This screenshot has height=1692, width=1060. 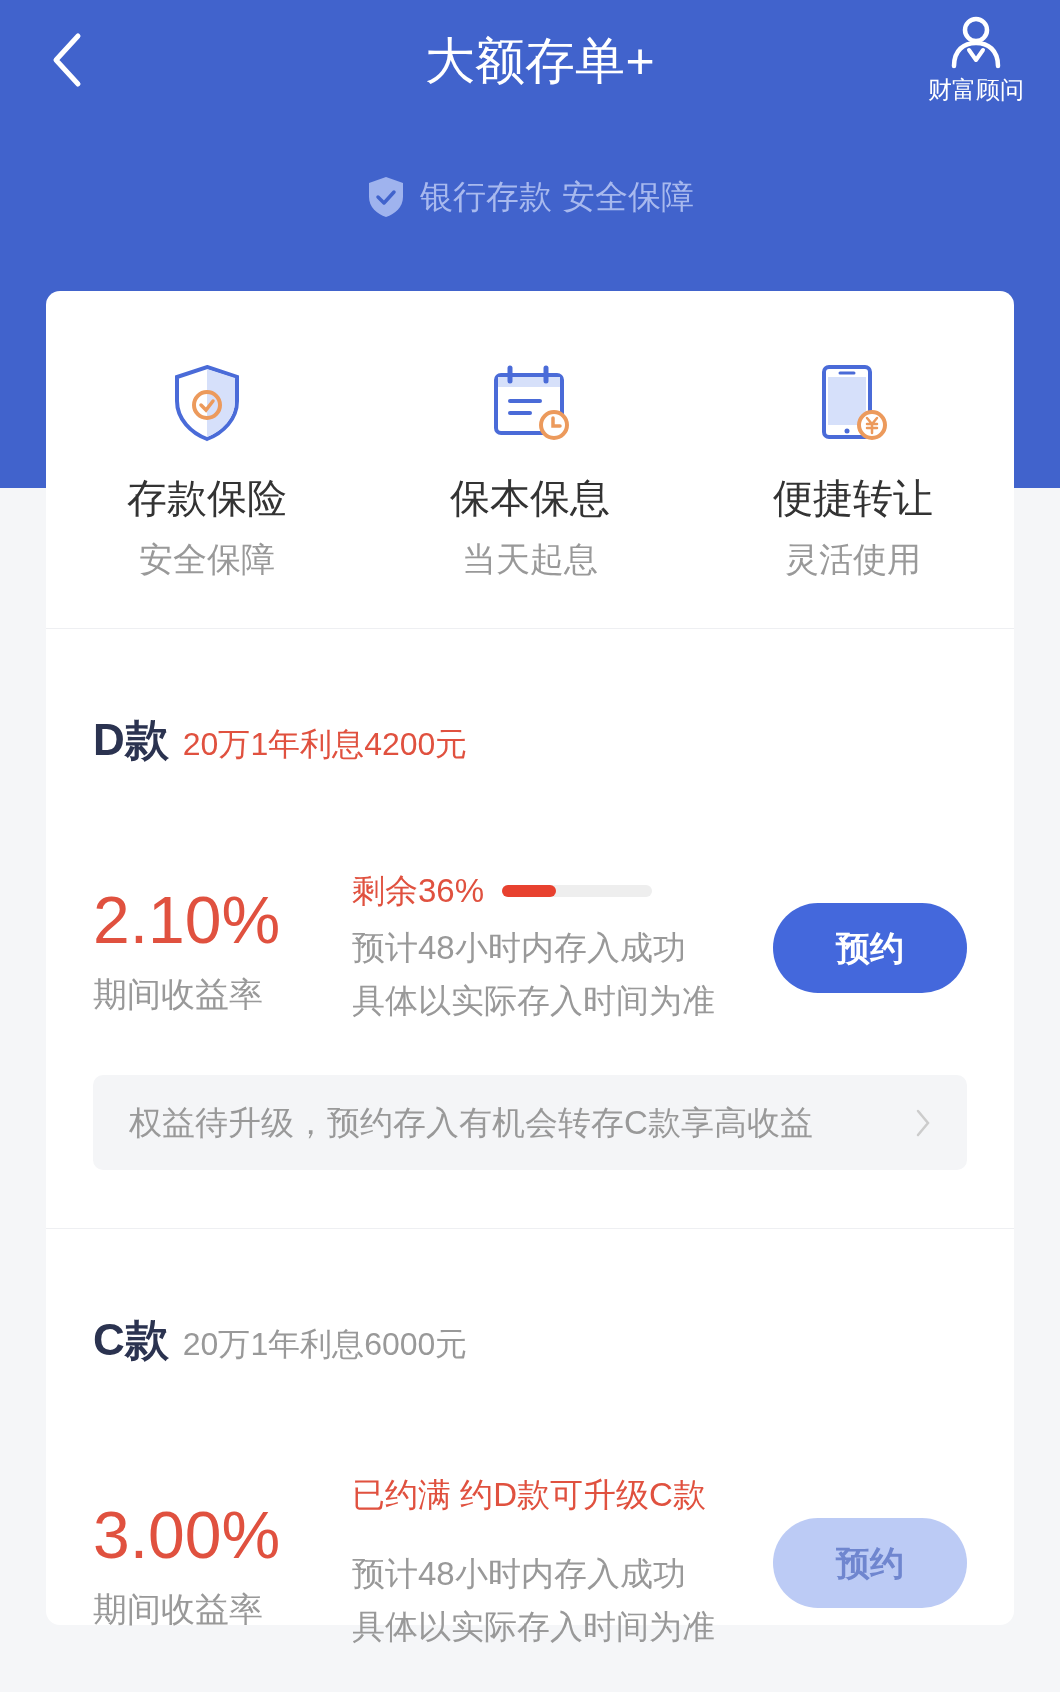 I want to click on feature-title: 保本保息, so click(x=530, y=498).